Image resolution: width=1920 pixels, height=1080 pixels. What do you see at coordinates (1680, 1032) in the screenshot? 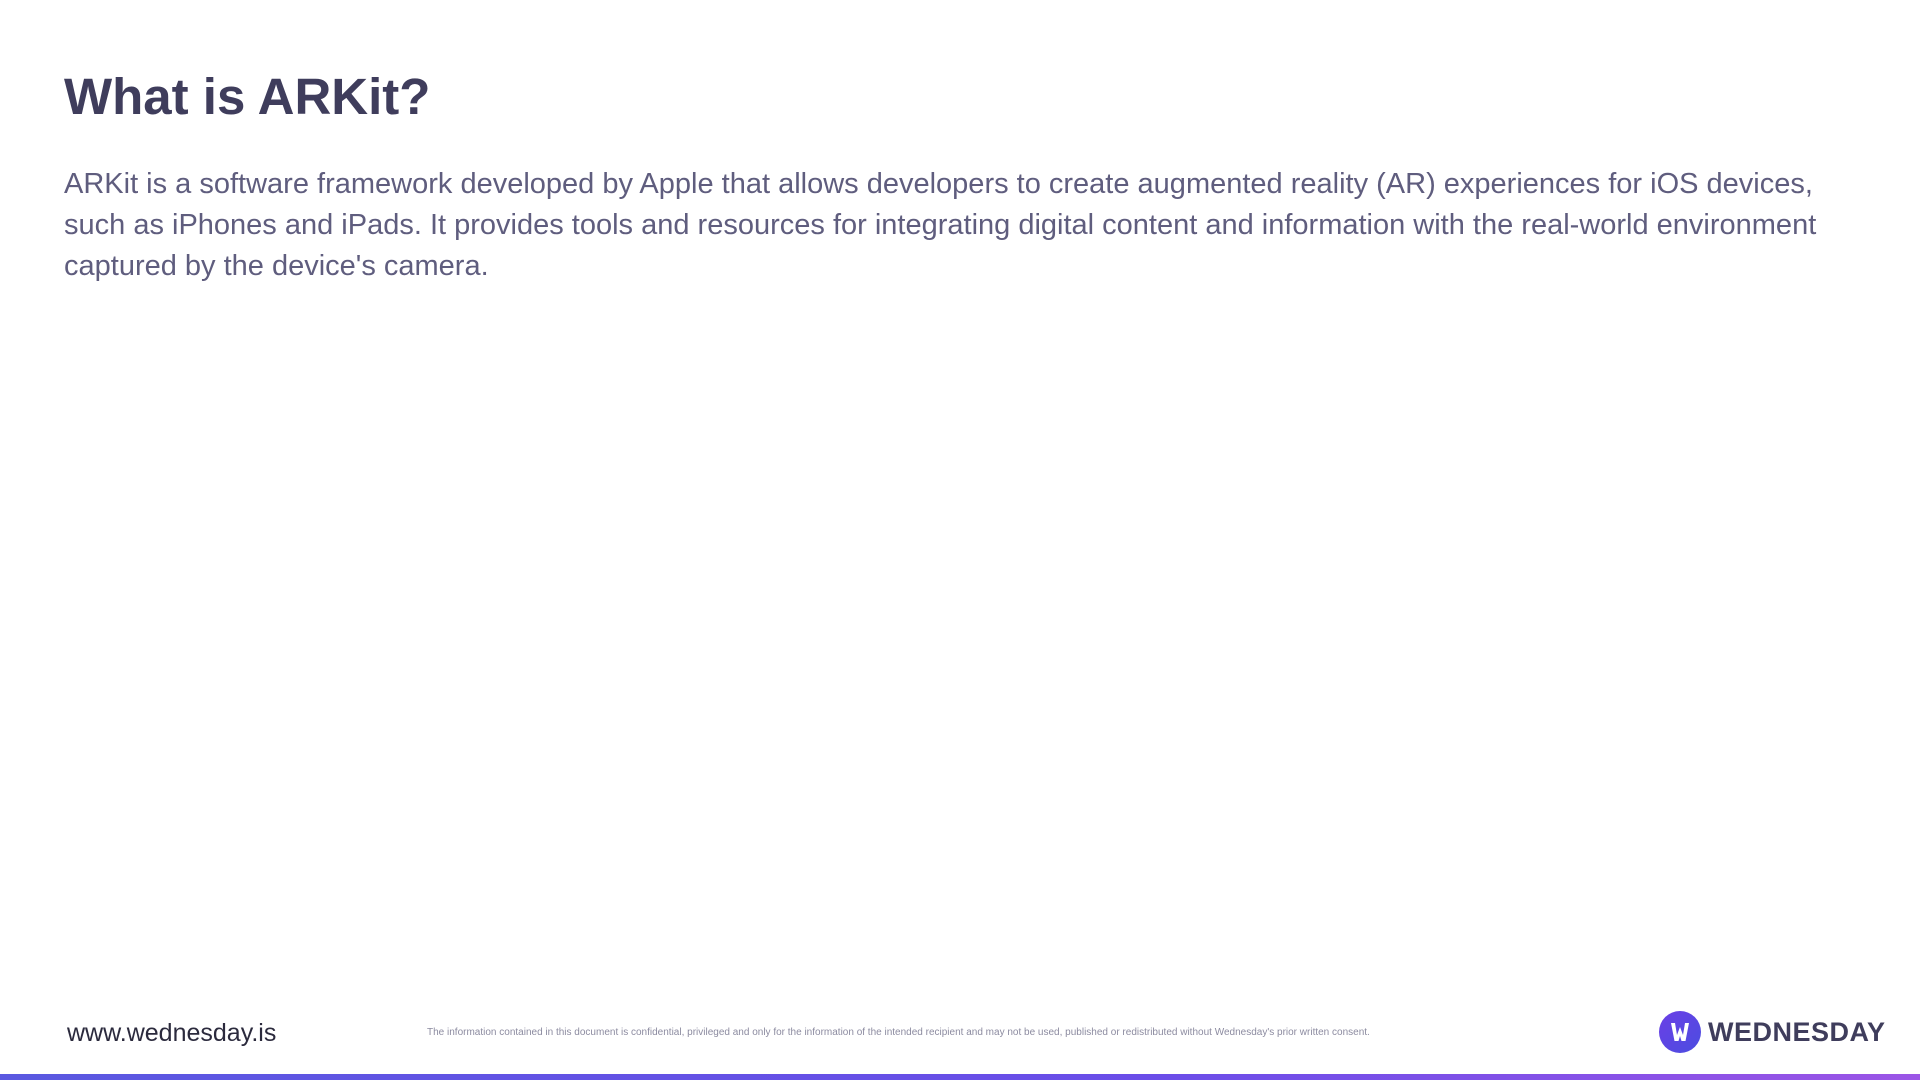
I see `wednesday-logo-icon` at bounding box center [1680, 1032].